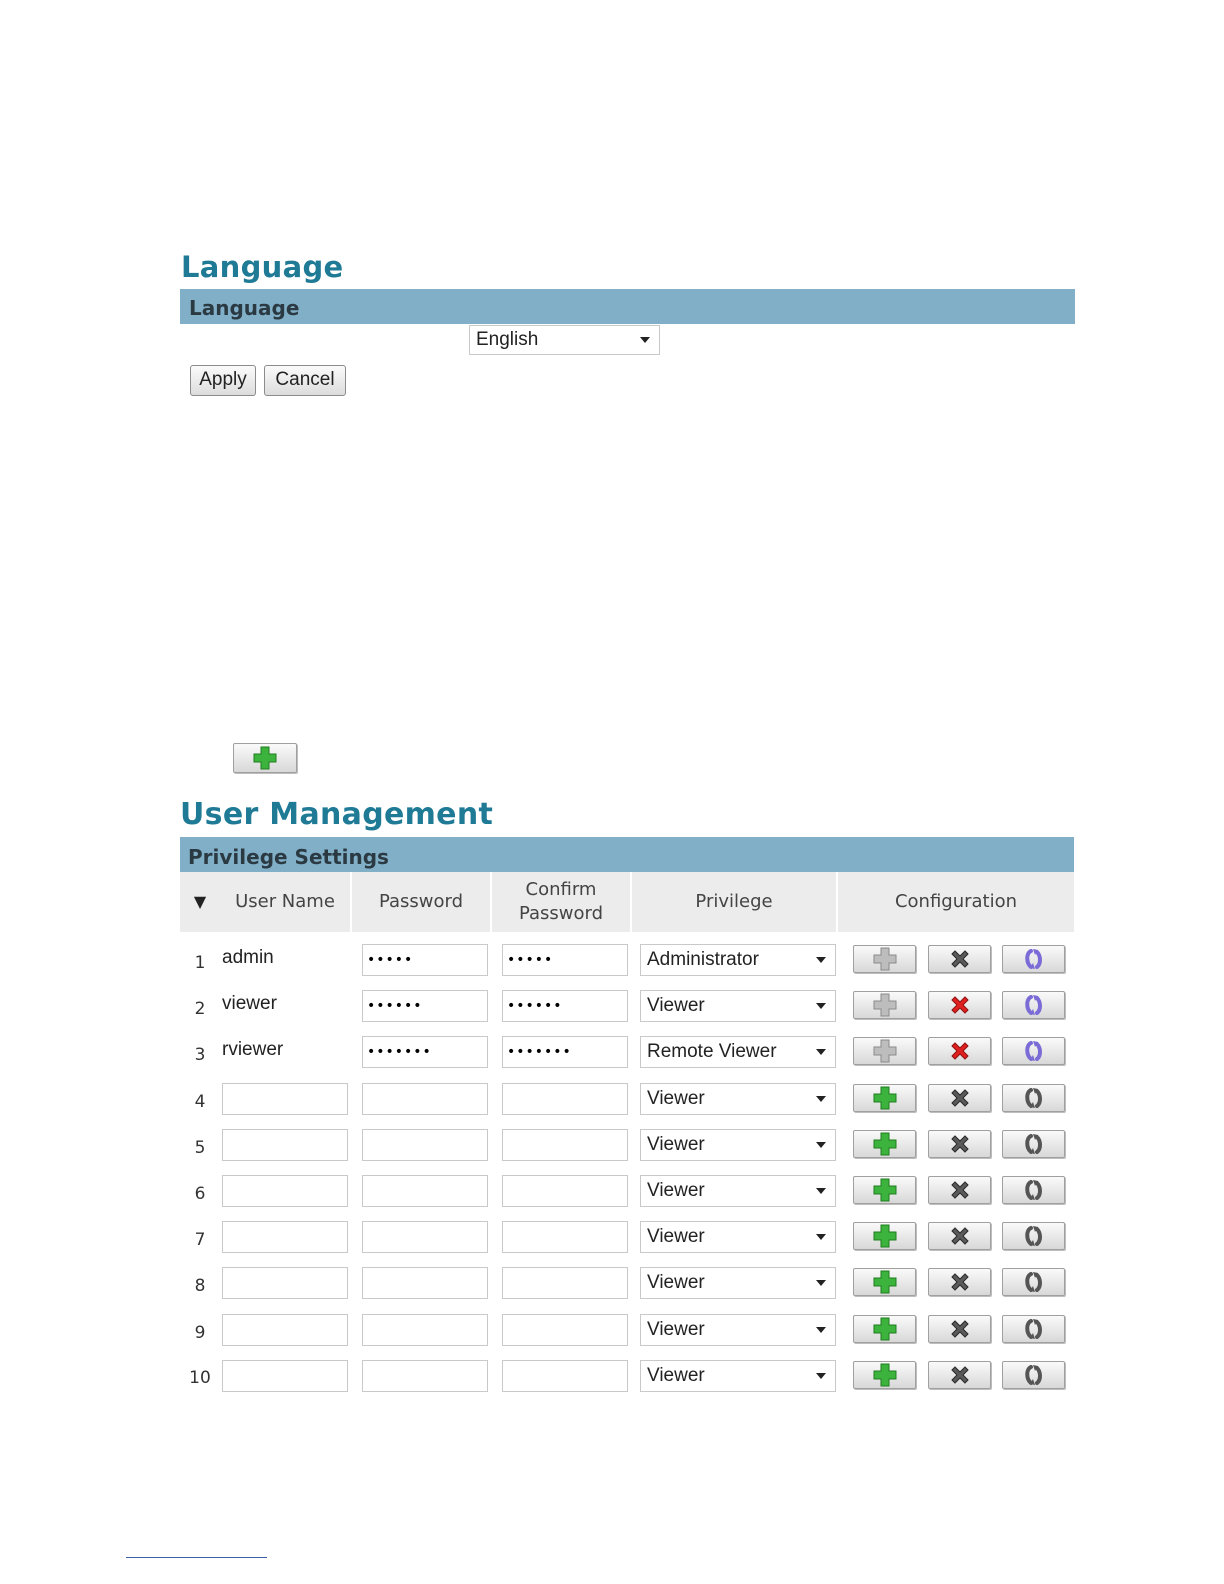 The height and width of the screenshot is (1584, 1224). I want to click on table-row: 8 Viewer, so click(627, 1290).